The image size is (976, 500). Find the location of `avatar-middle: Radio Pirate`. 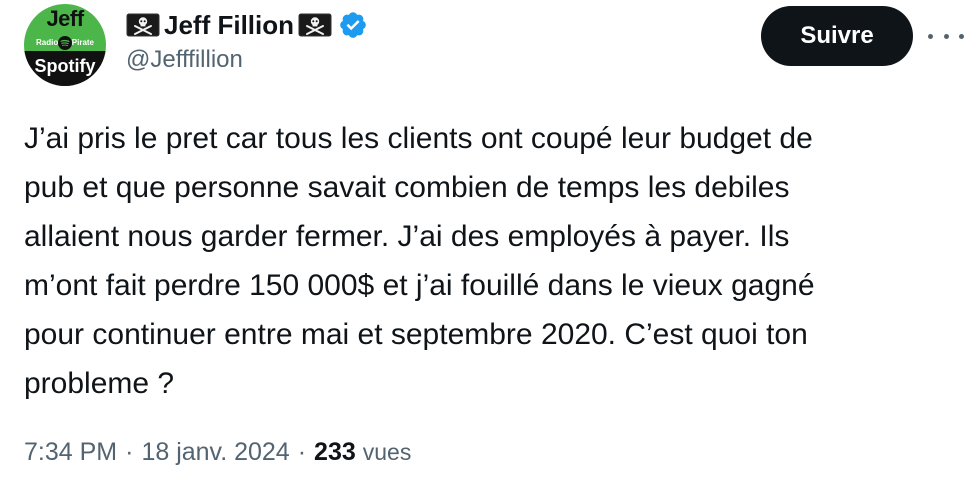

avatar-middle: Radio Pirate is located at coordinates (65, 43).